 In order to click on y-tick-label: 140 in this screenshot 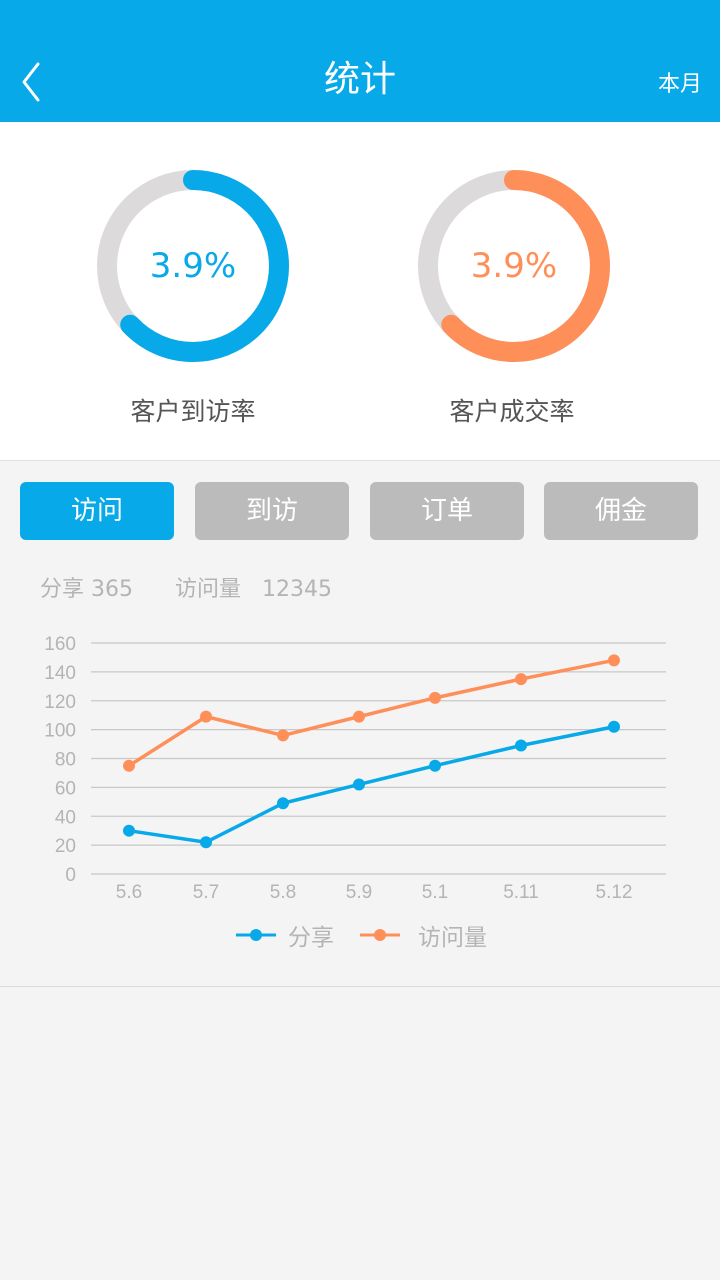, I will do `click(60, 673)`.